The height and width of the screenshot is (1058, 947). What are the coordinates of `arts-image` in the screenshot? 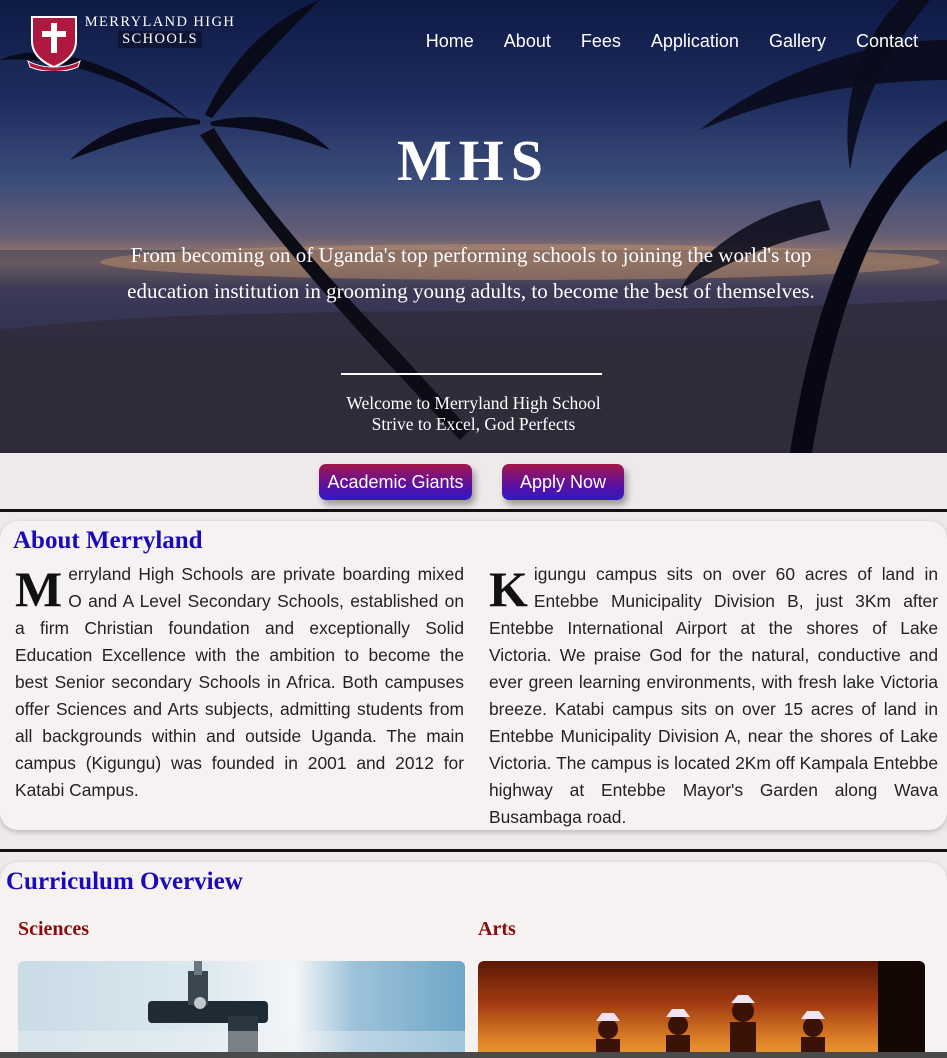 It's located at (701, 1009).